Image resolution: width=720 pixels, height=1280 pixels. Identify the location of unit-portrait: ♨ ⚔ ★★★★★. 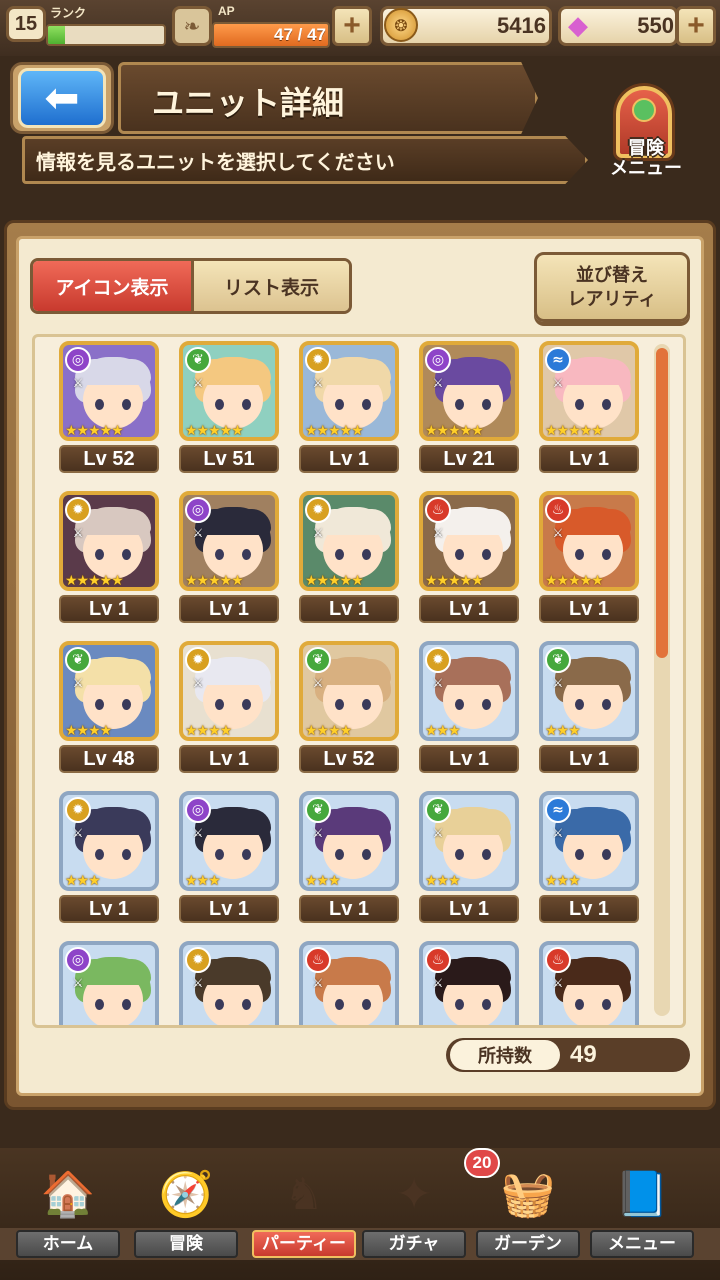
(469, 541).